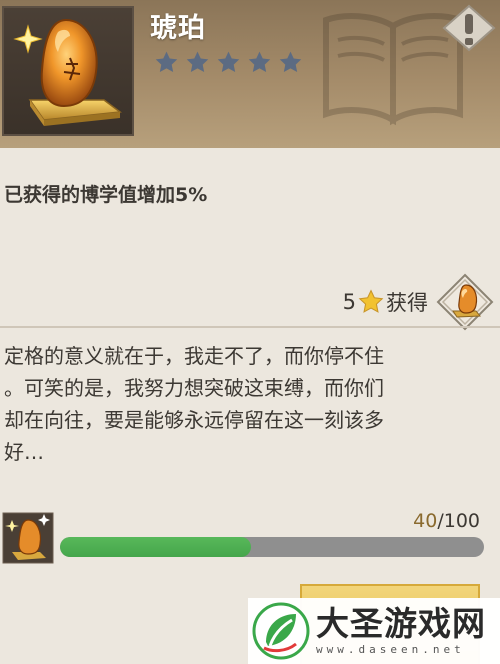 This screenshot has height=664, width=500. Describe the element at coordinates (401, 623) in the screenshot. I see `watermark-title: 大圣游戏网` at that location.